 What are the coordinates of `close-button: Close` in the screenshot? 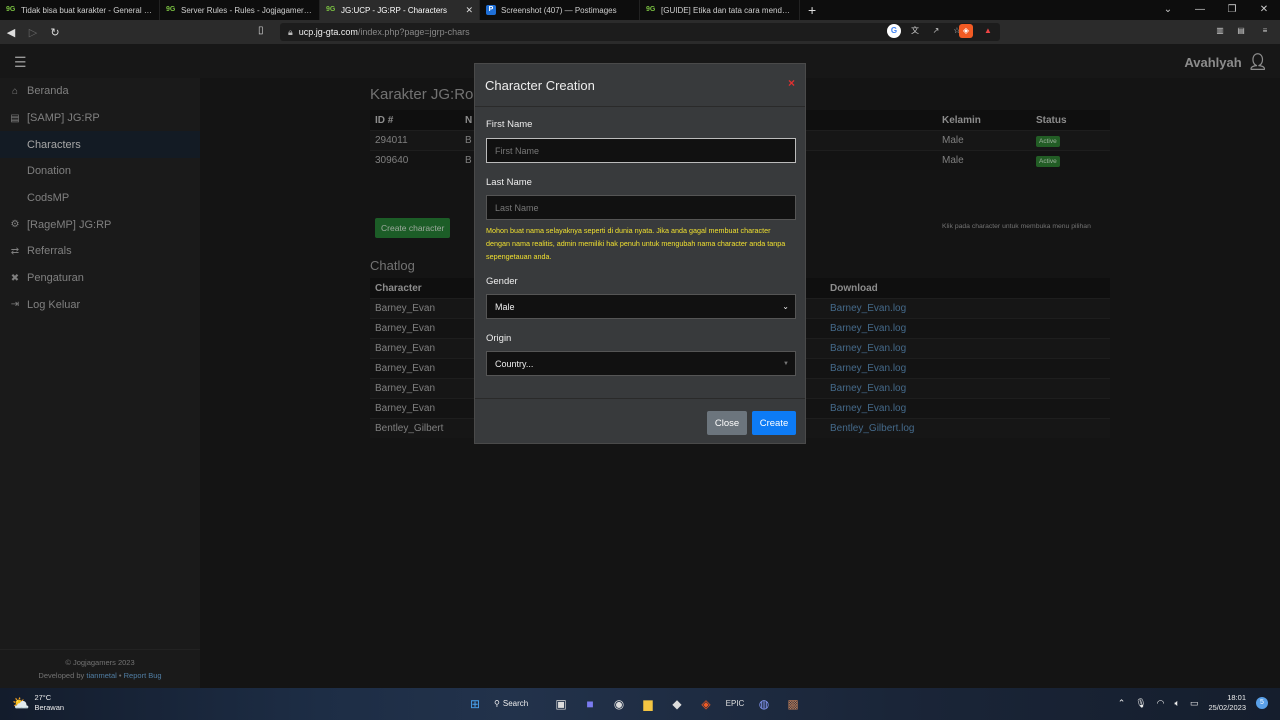 It's located at (727, 423).